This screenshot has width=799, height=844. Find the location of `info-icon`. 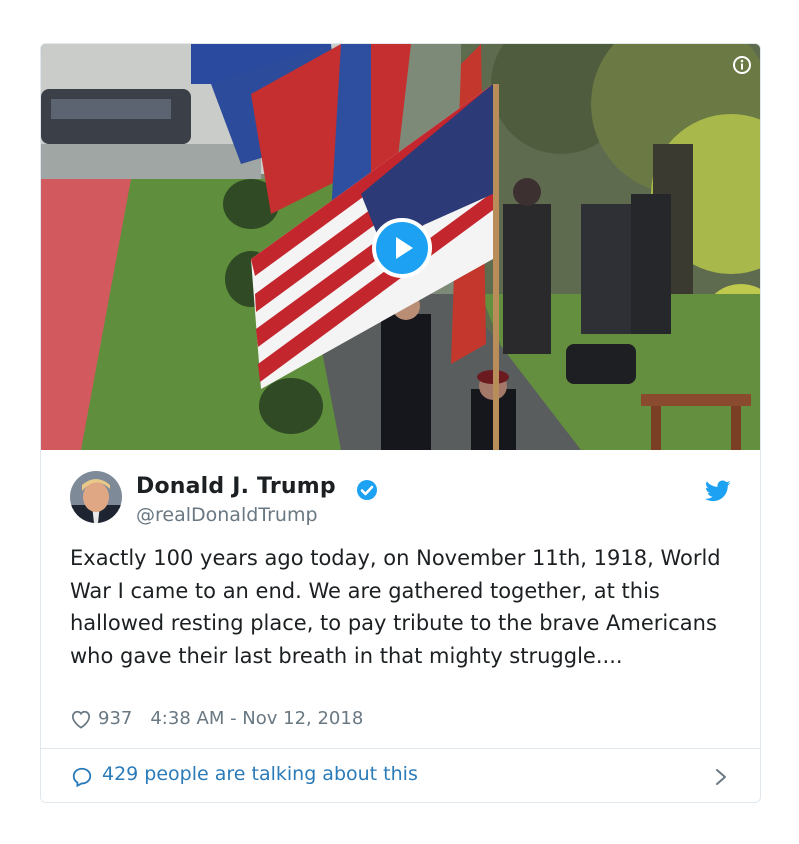

info-icon is located at coordinates (742, 65).